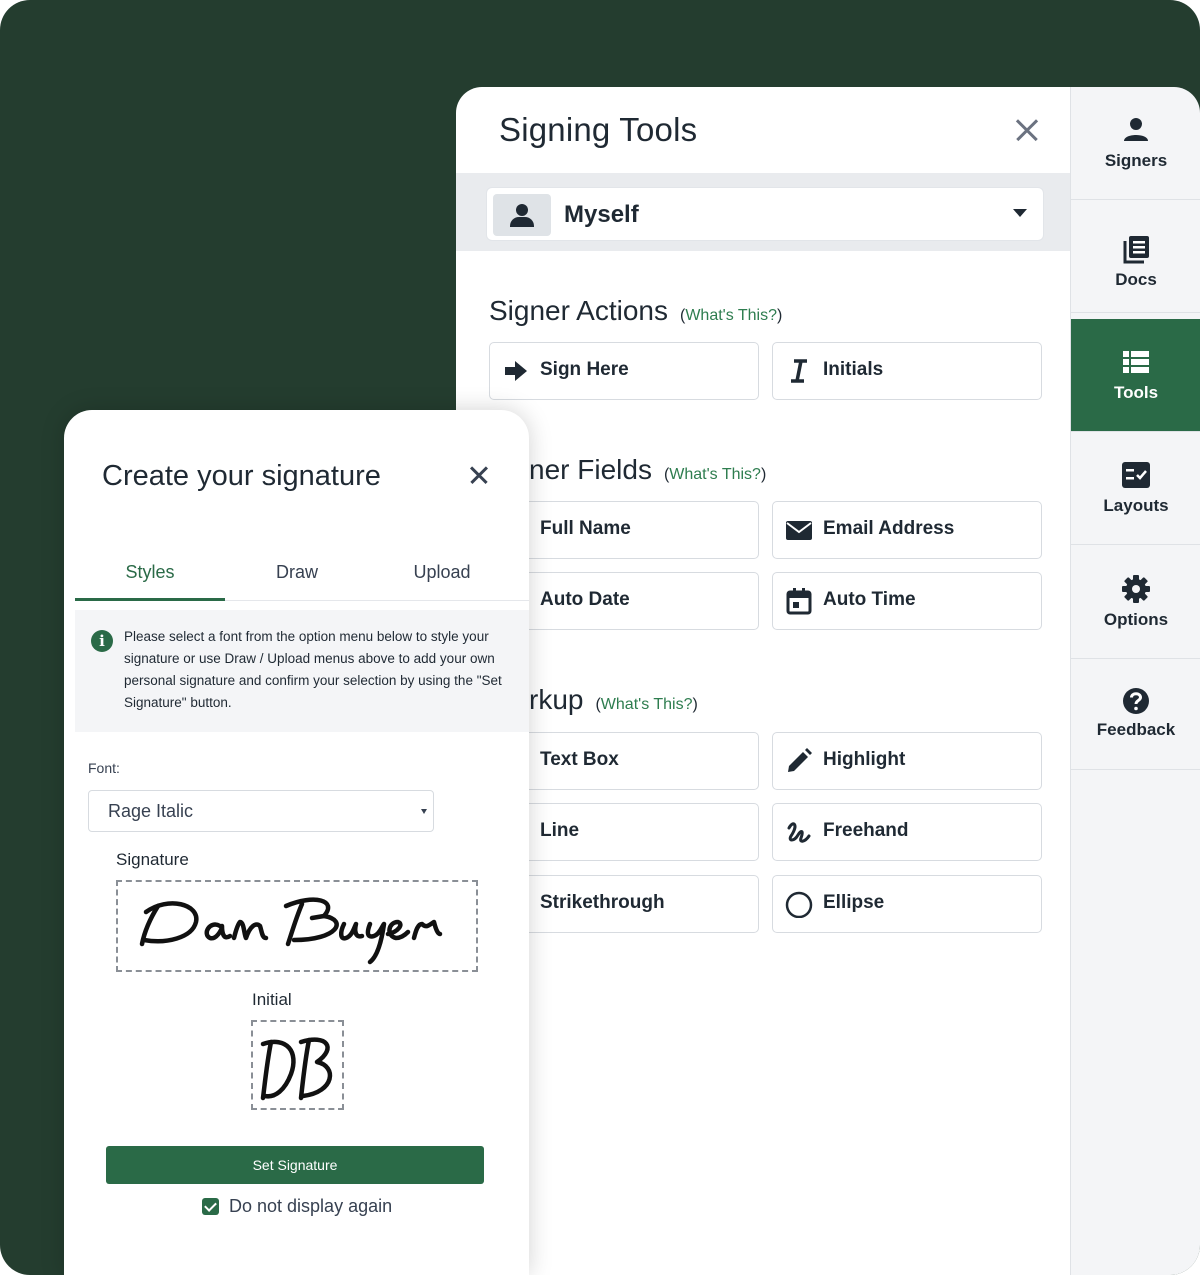  What do you see at coordinates (624, 761) in the screenshot?
I see `text-box-button: Text Box` at bounding box center [624, 761].